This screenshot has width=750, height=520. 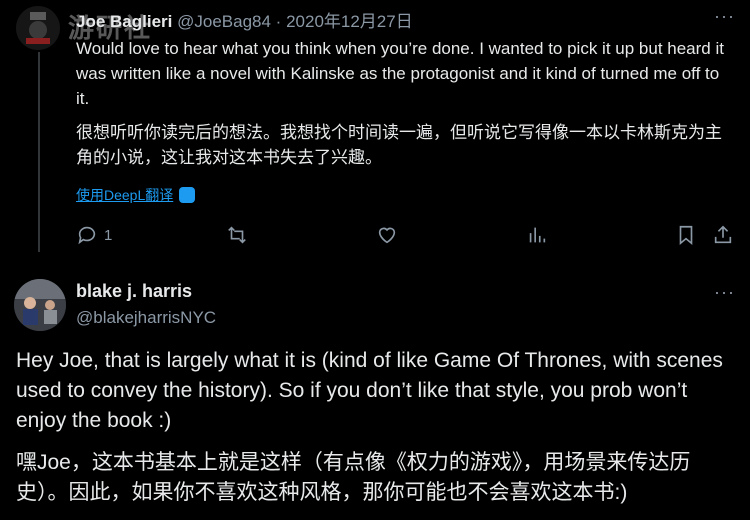 I want to click on share-button, so click(x=723, y=235).